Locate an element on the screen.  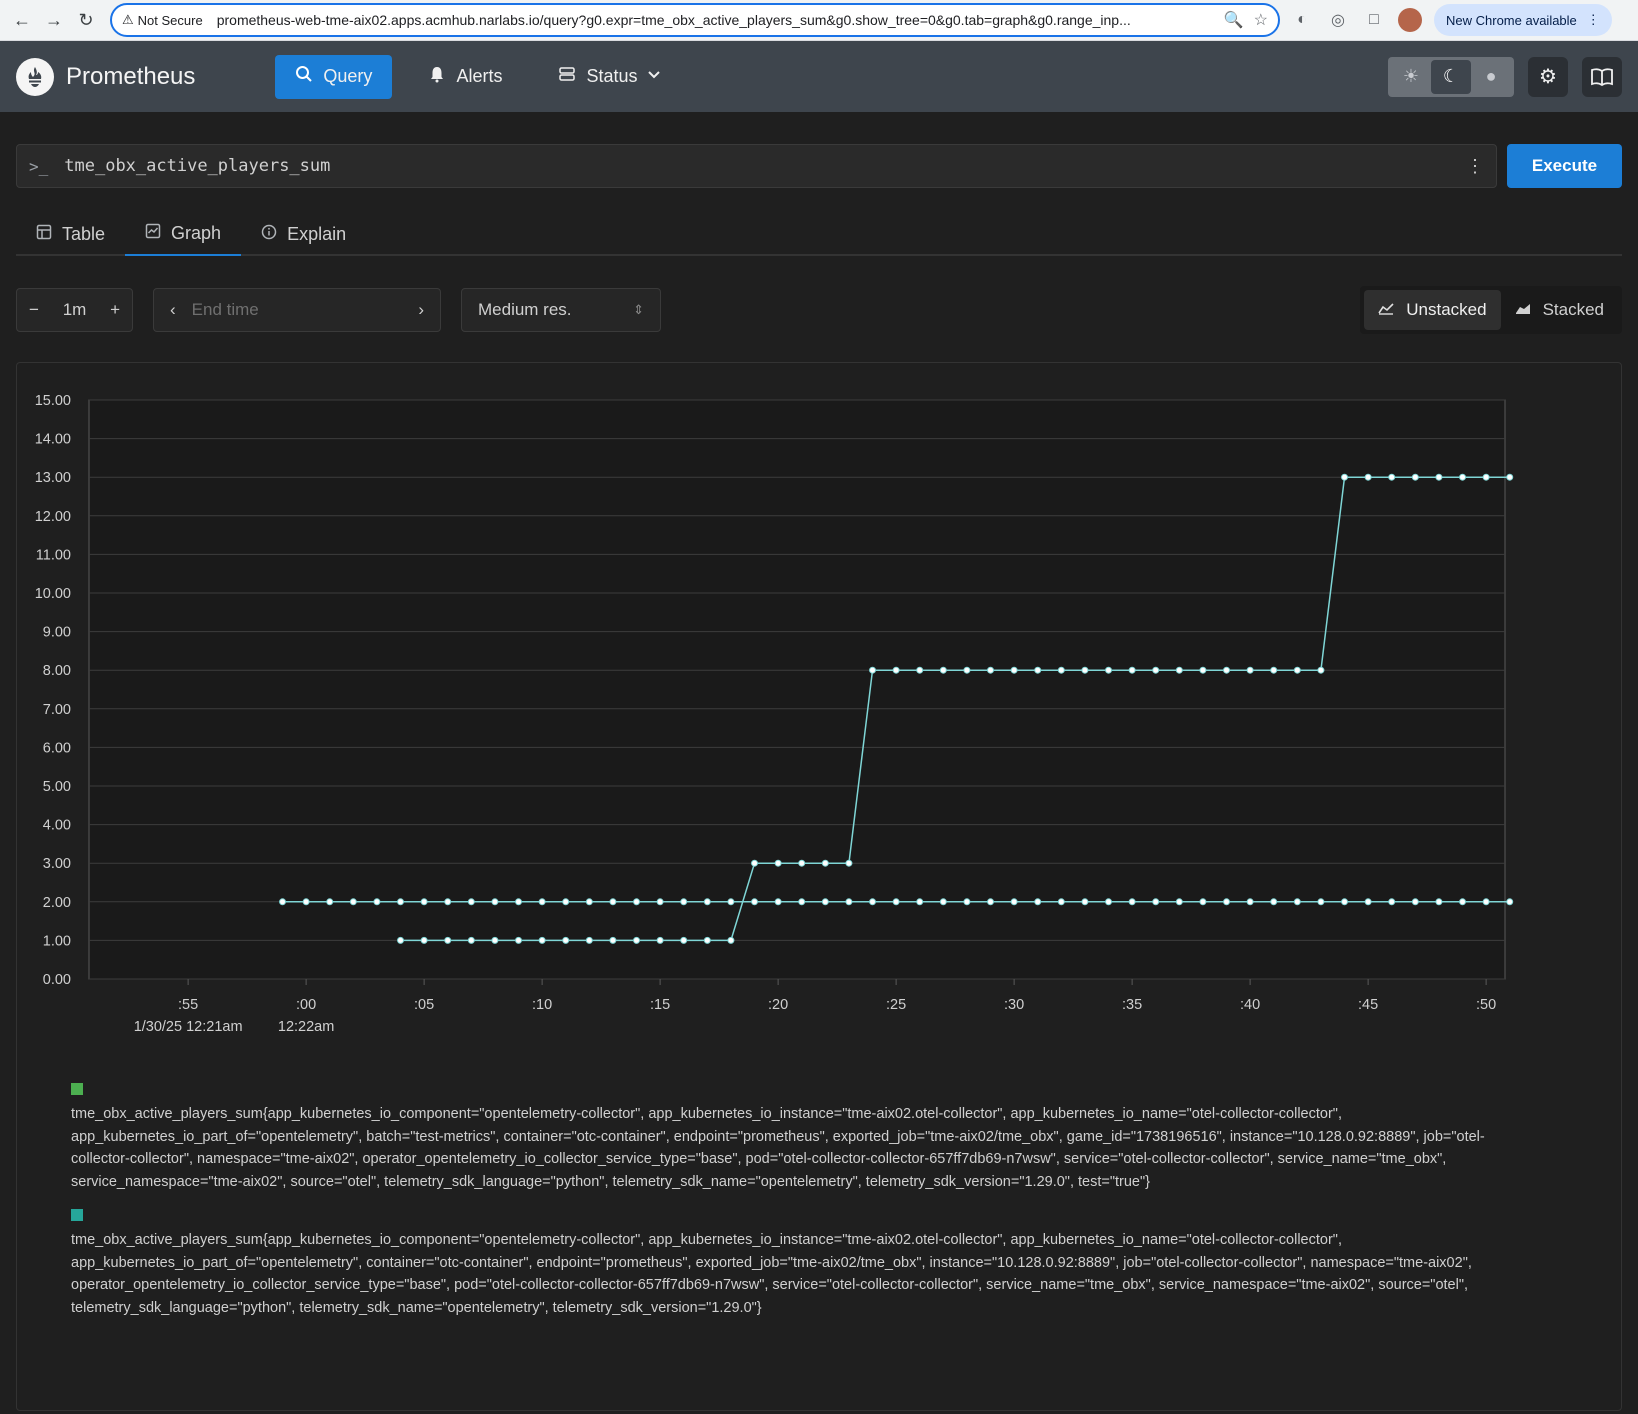
x-tick-label: :20 is located at coordinates (778, 1005).